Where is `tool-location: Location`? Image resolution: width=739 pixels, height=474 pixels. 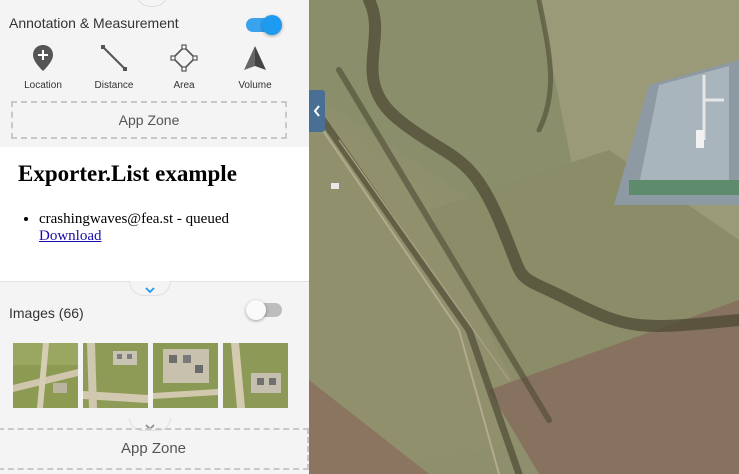
tool-location: Location is located at coordinates (43, 67).